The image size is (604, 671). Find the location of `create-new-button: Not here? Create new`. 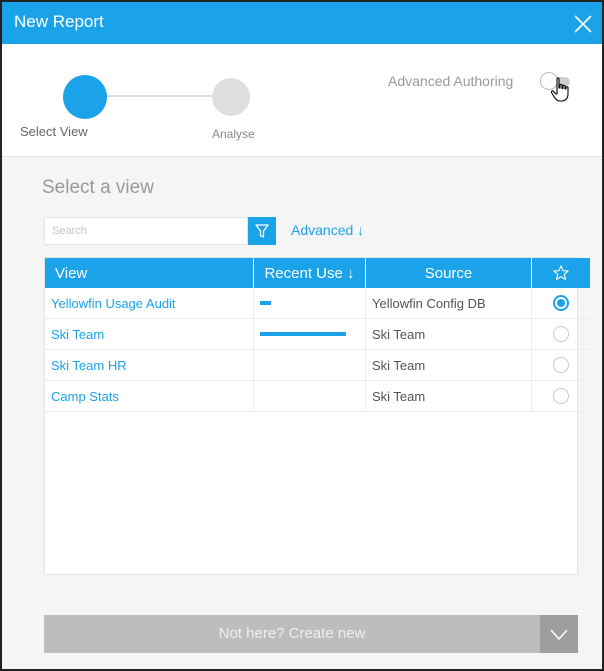

create-new-button: Not here? Create new is located at coordinates (311, 634).